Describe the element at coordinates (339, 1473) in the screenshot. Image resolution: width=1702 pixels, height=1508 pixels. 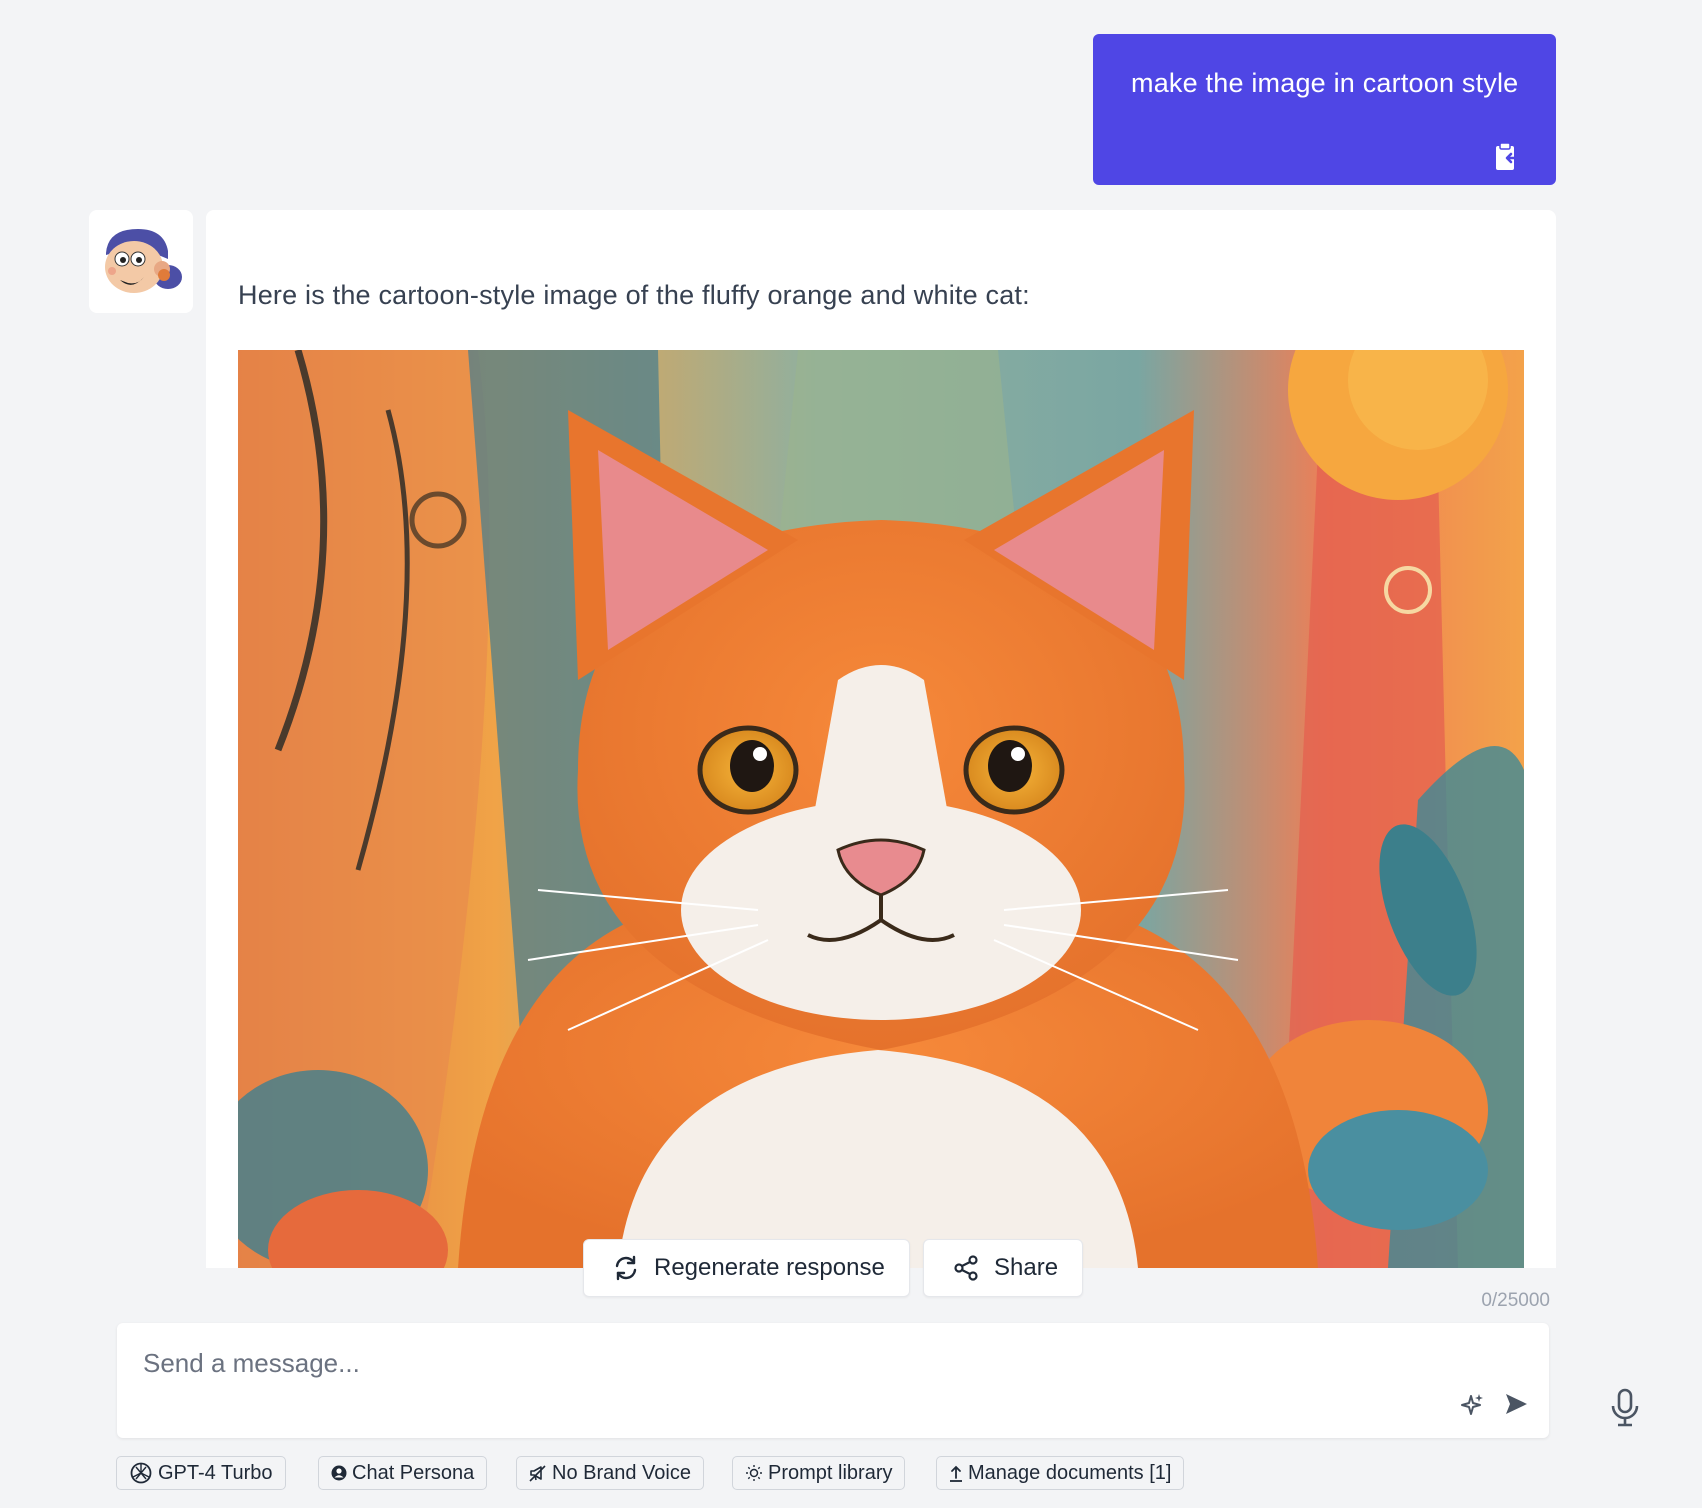
I see `user-circle-icon` at that location.